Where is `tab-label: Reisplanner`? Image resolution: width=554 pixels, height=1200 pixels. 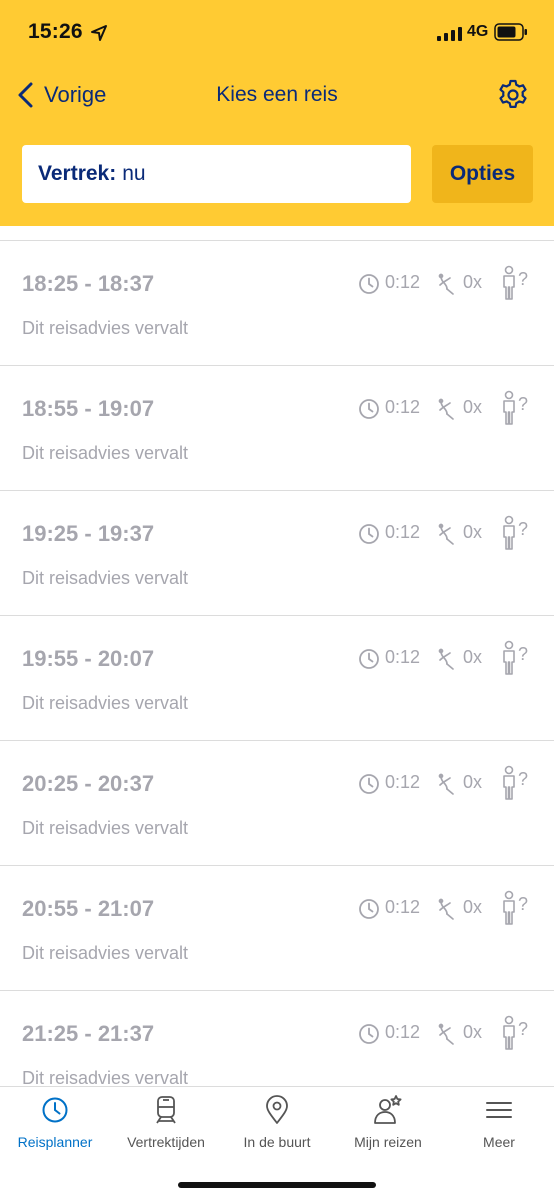 tab-label: Reisplanner is located at coordinates (55, 1142).